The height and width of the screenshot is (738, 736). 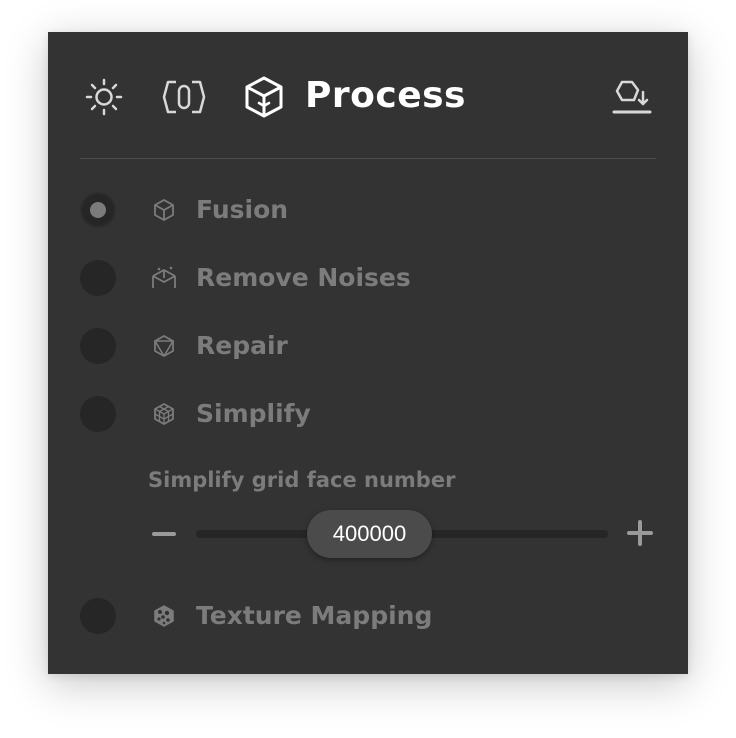 What do you see at coordinates (302, 480) in the screenshot?
I see `simplify-param-label: Simplify grid face number` at bounding box center [302, 480].